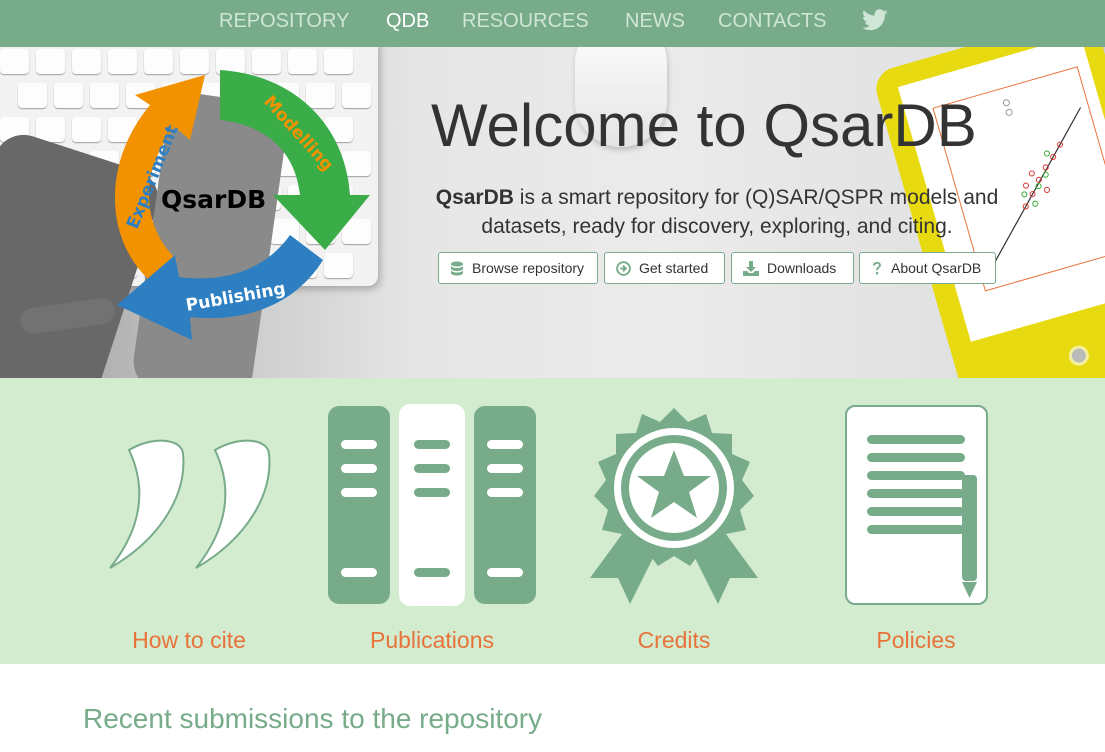  What do you see at coordinates (190, 504) in the screenshot?
I see `quote-icon` at bounding box center [190, 504].